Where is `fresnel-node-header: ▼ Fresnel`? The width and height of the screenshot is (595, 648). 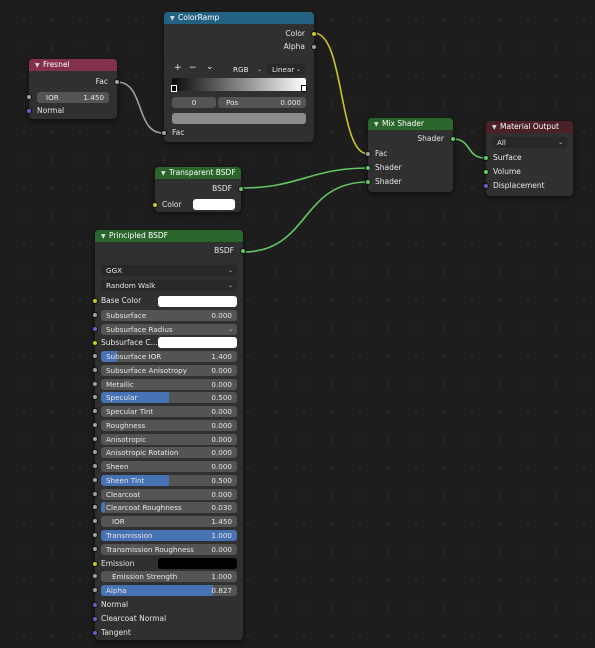 fresnel-node-header: ▼ Fresnel is located at coordinates (73, 65).